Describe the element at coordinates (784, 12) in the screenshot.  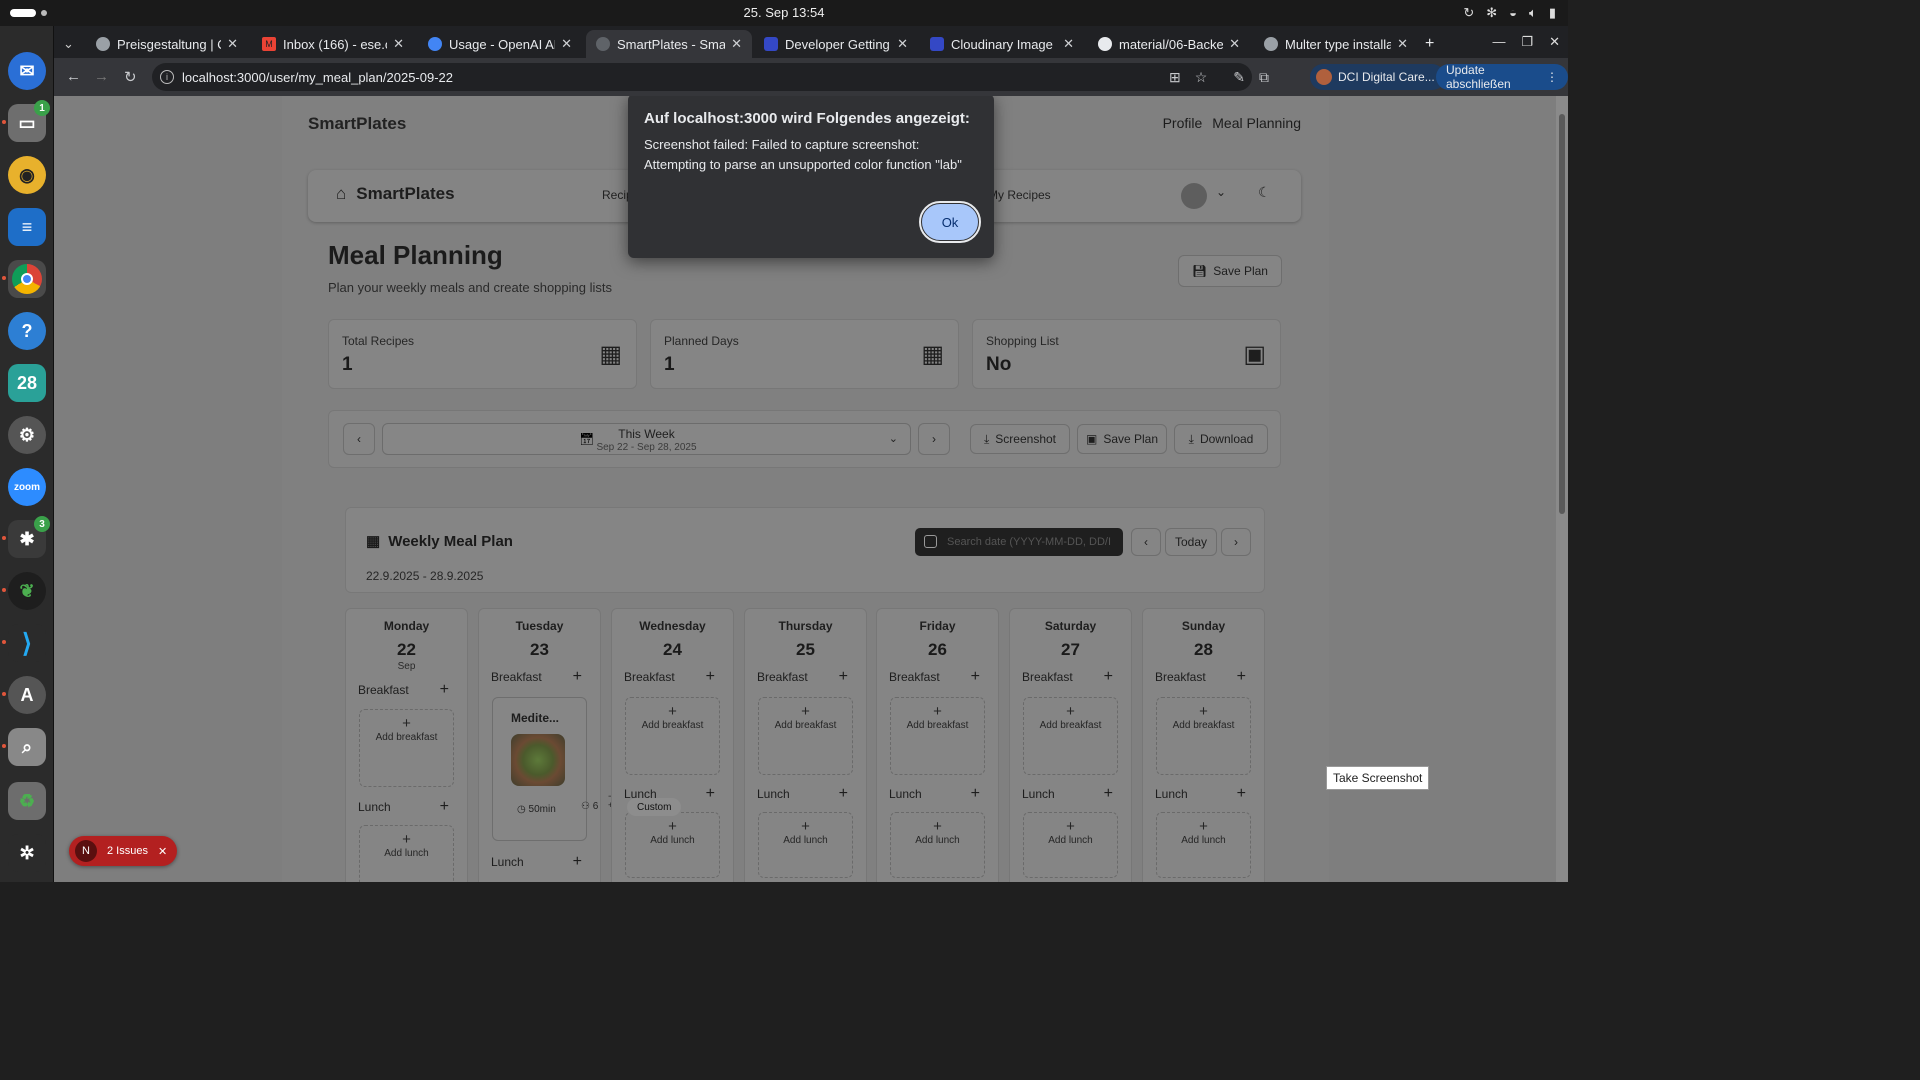
I see `system-clock: 25. Sep 13:54` at that location.